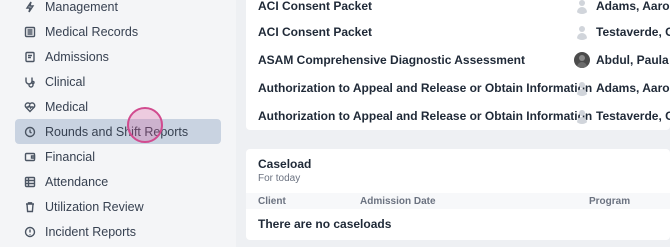  Describe the element at coordinates (67, 106) in the screenshot. I see `sidebar-item-label: Medical` at that location.